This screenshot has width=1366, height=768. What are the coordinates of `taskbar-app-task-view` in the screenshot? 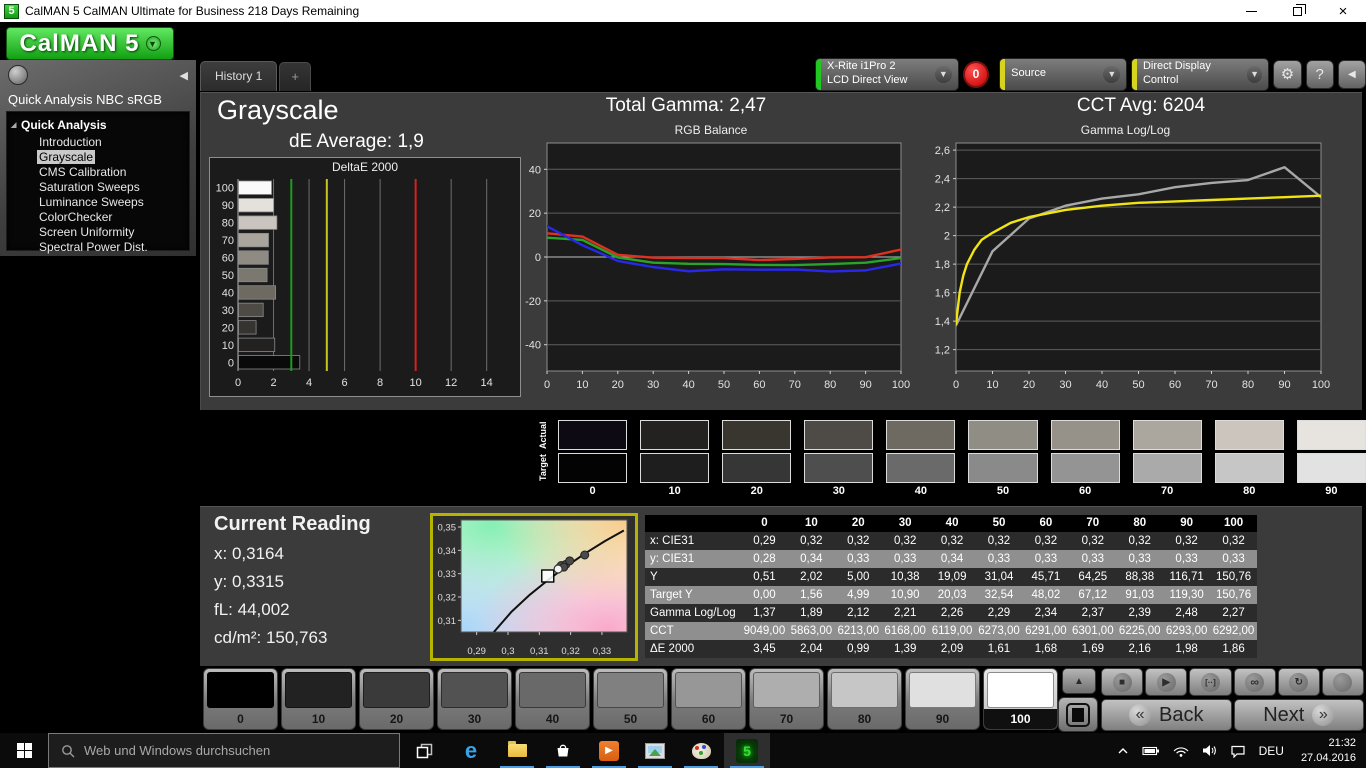 It's located at (425, 750).